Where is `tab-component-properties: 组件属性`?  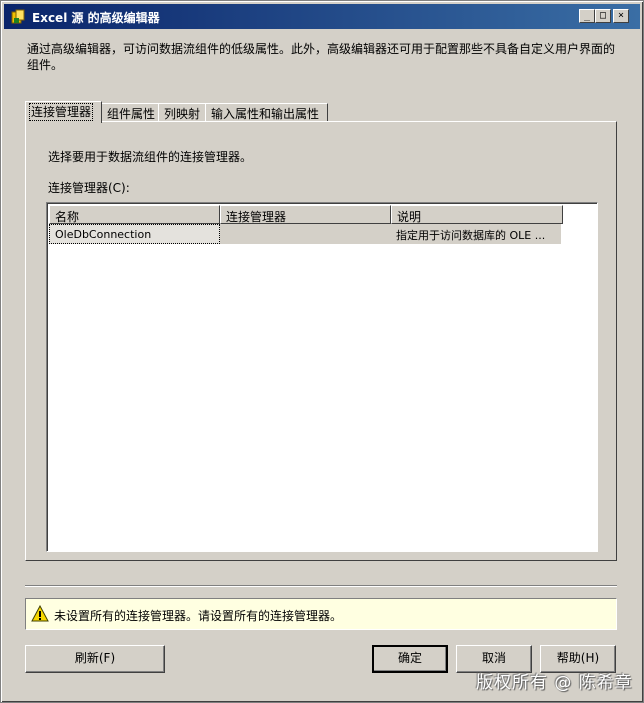 tab-component-properties: 组件属性 is located at coordinates (130, 112).